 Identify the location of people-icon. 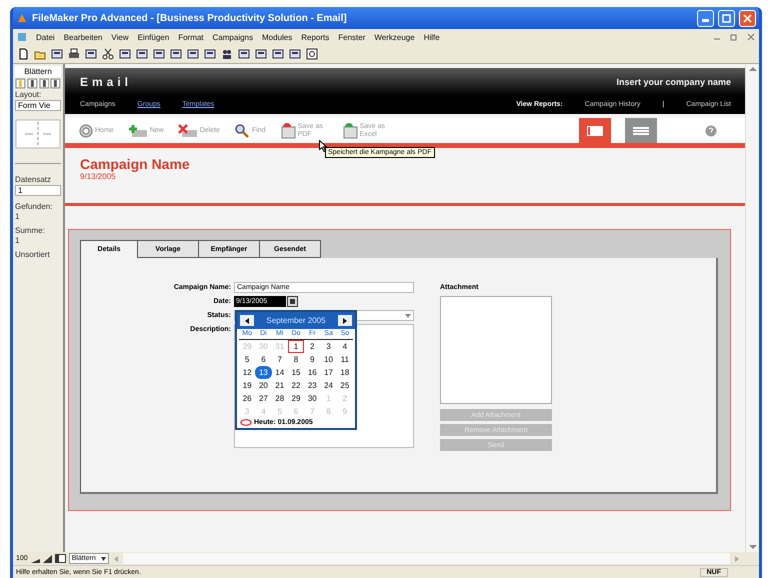
(227, 54).